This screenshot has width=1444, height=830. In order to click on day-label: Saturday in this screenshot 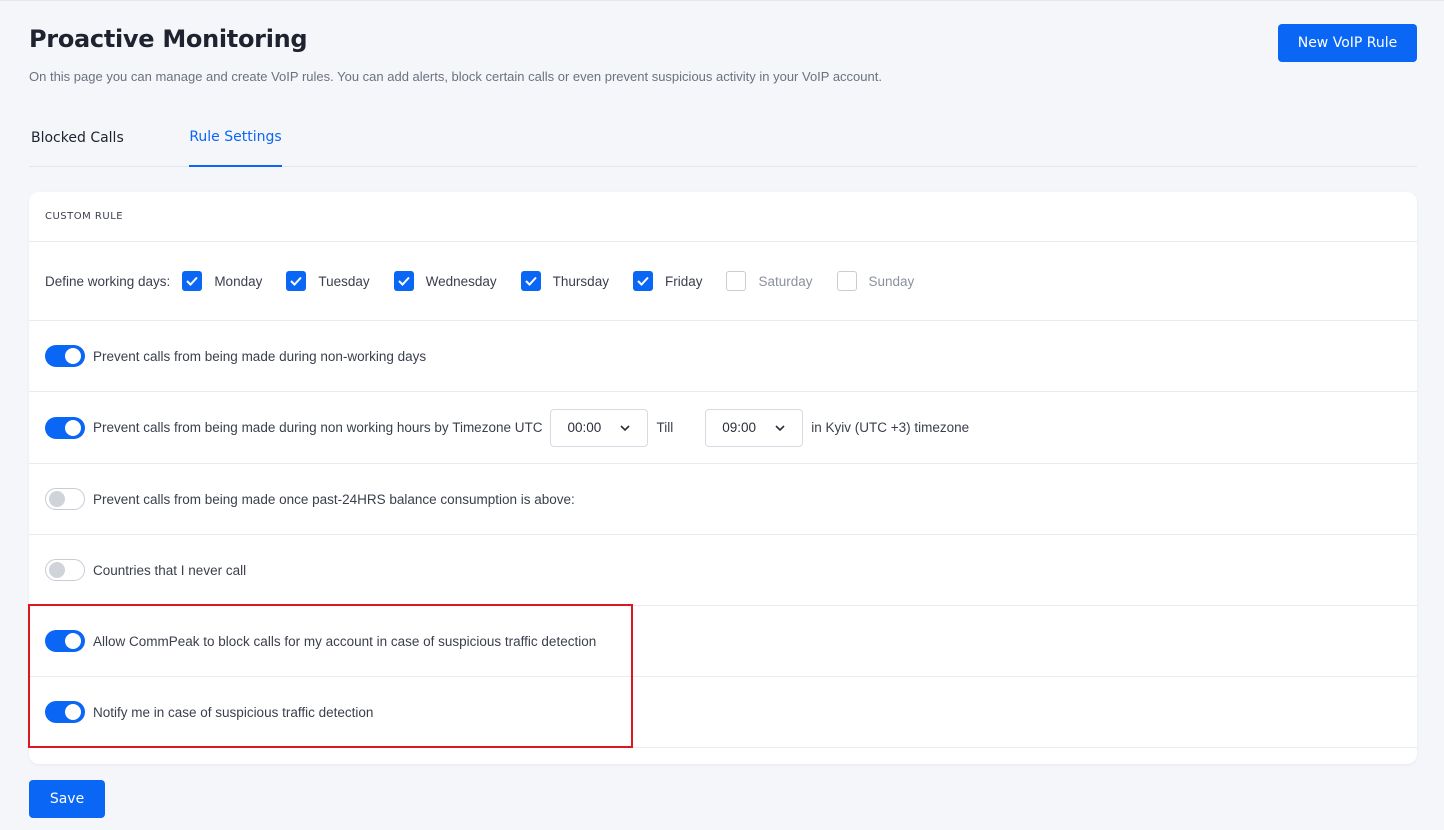, I will do `click(785, 281)`.